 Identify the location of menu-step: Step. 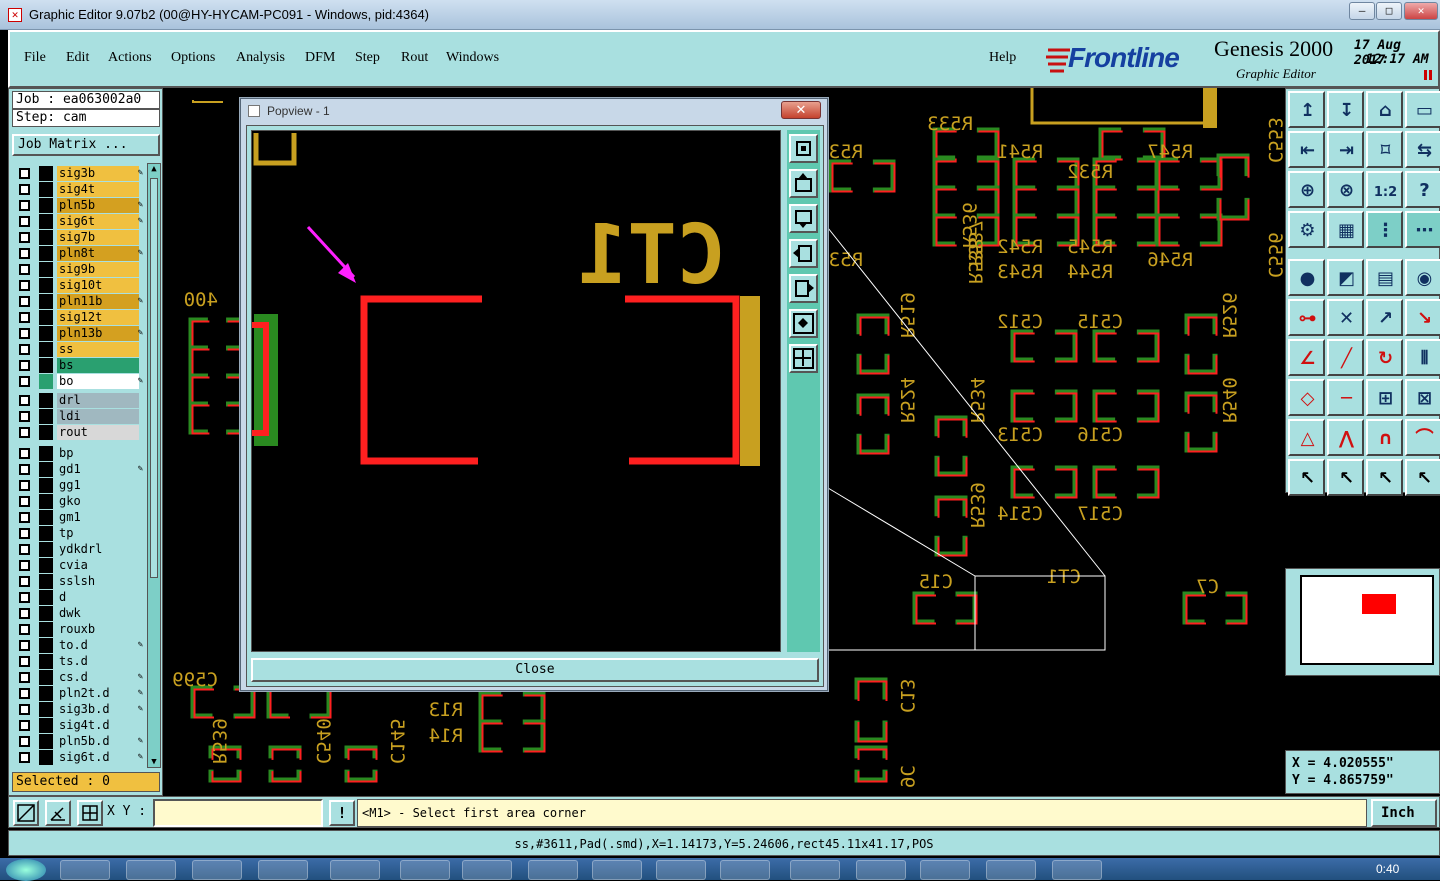
(367, 58).